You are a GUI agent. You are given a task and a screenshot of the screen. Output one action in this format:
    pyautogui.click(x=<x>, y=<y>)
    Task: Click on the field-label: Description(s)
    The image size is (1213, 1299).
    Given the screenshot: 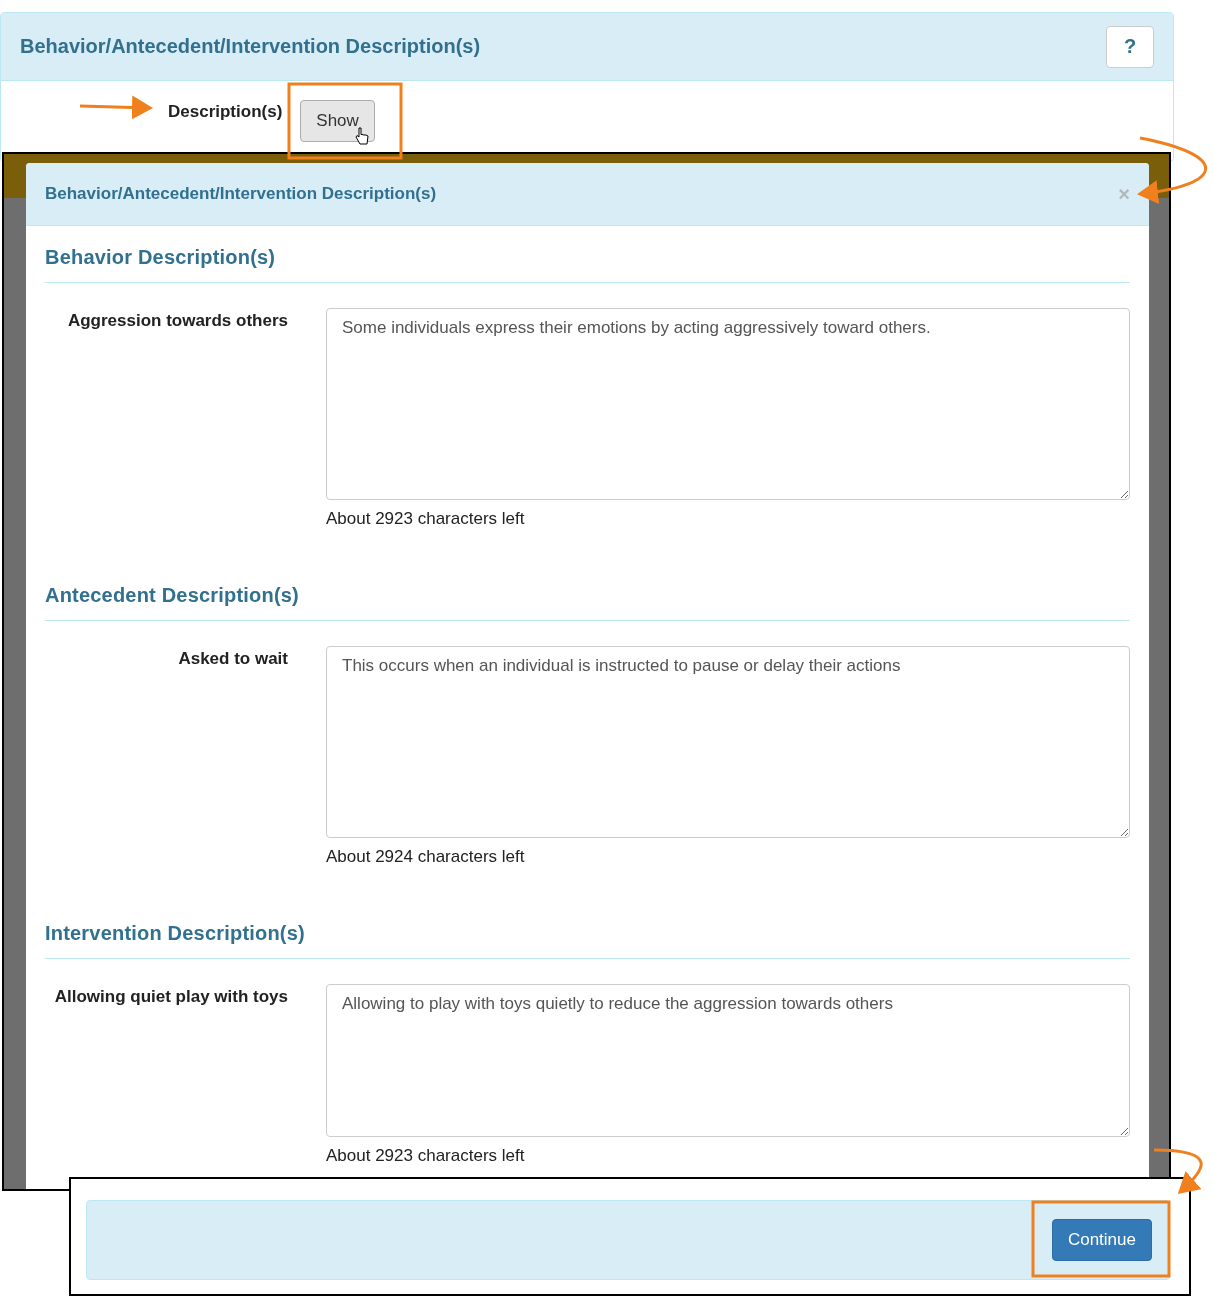 What is the action you would take?
    pyautogui.click(x=225, y=111)
    